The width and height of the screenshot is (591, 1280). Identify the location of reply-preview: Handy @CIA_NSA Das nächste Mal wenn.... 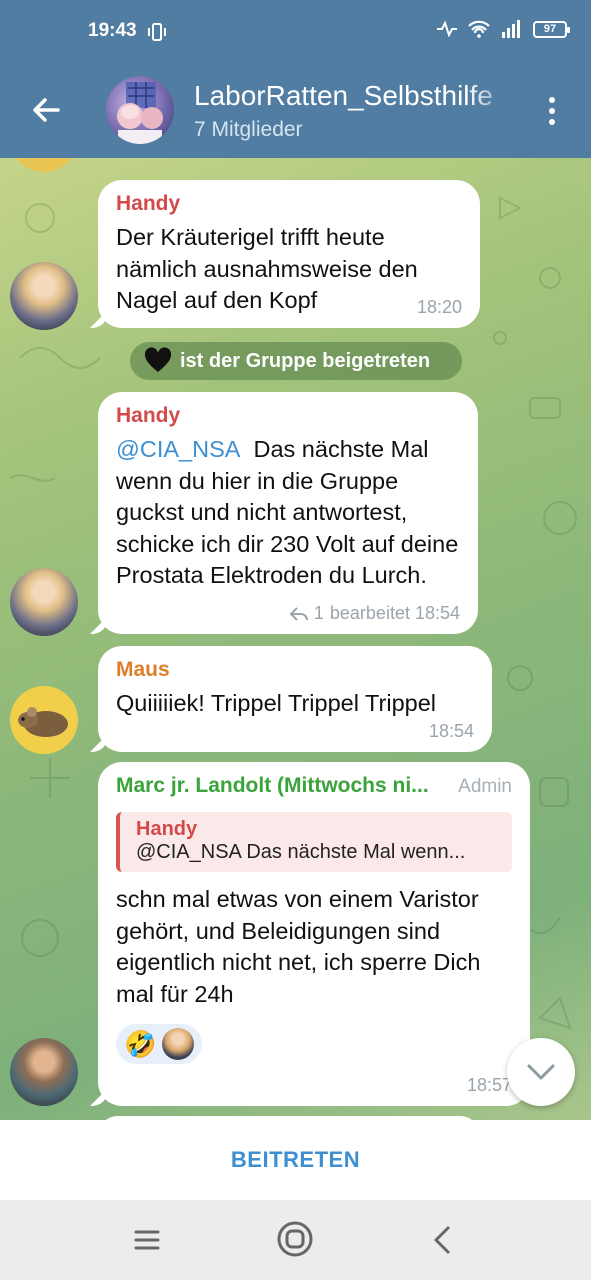
(314, 842).